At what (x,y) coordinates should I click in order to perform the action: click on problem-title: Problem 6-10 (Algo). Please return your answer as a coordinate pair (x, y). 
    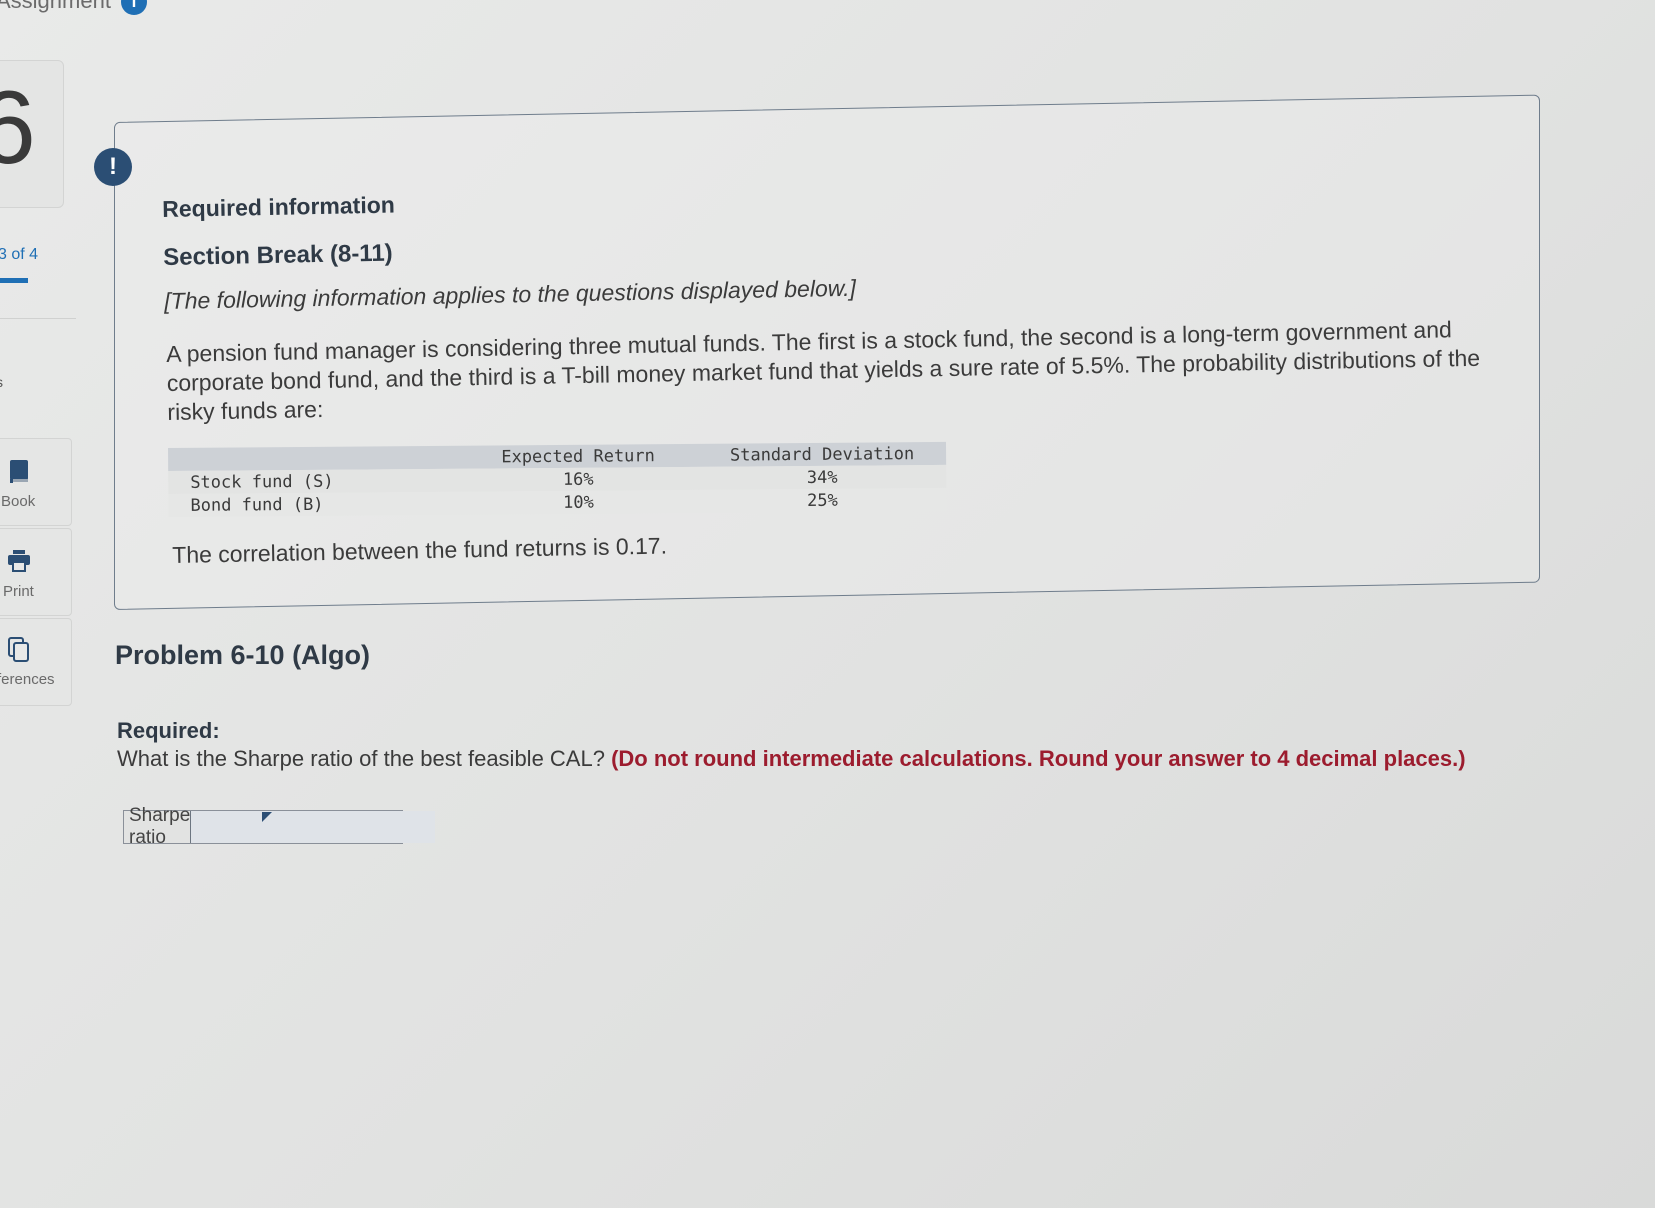
    Looking at the image, I should click on (243, 655).